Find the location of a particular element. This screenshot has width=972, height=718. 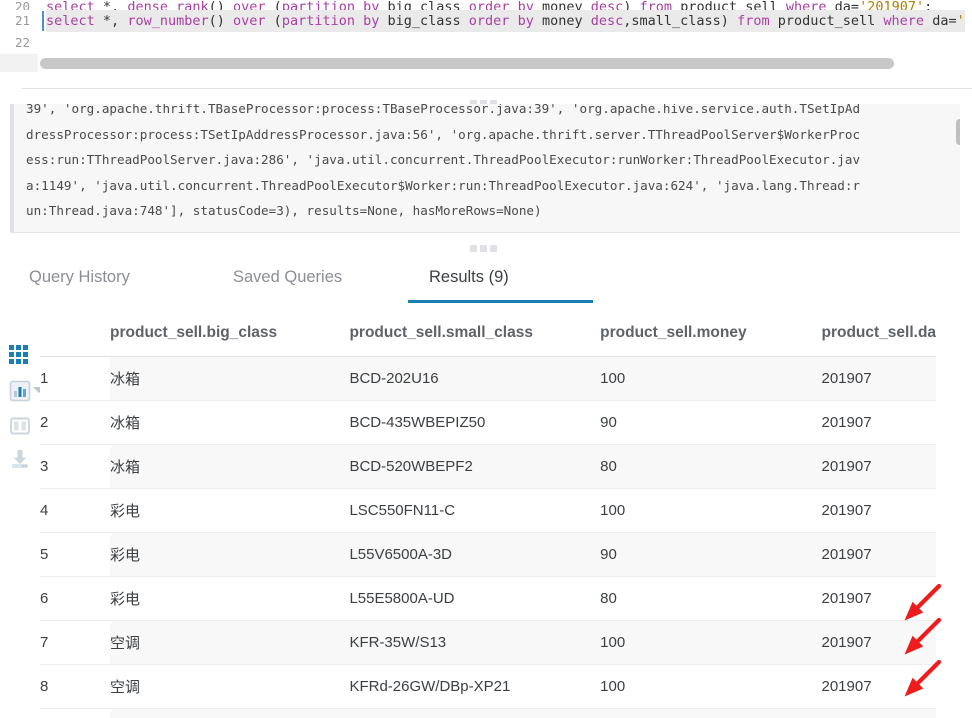

cell-small-class: KFR-35W/S13 is located at coordinates (475, 642).